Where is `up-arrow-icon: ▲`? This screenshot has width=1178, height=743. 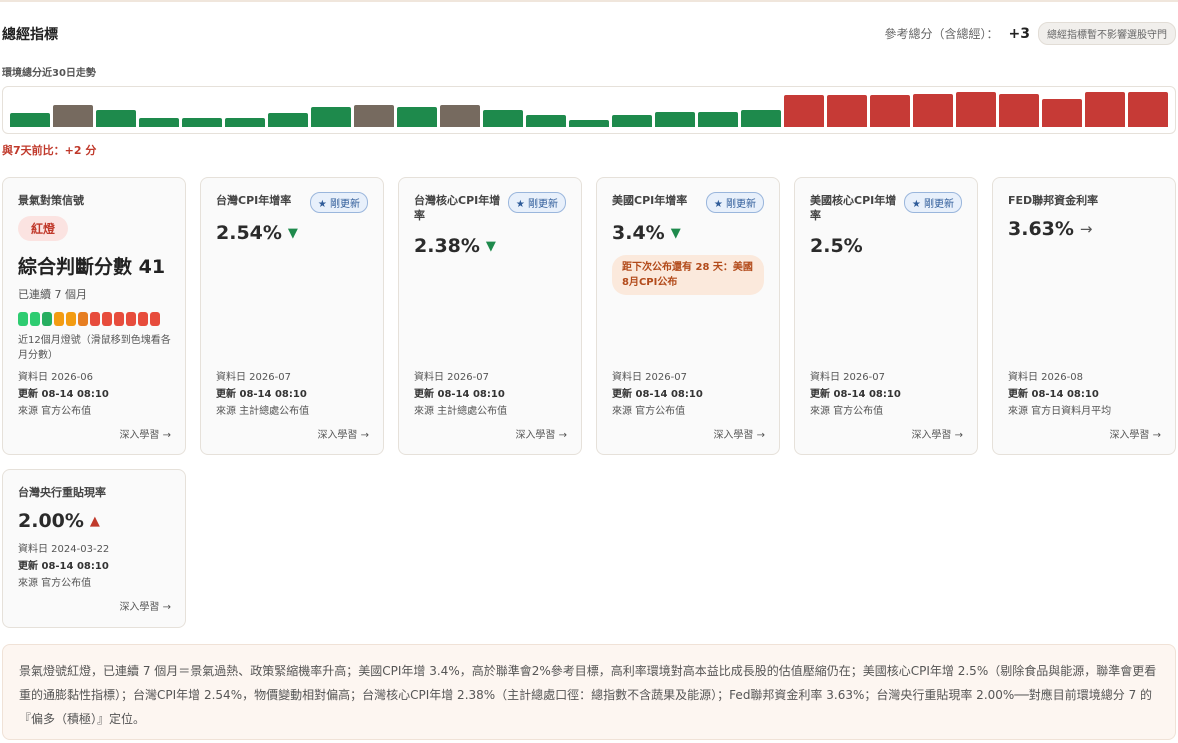 up-arrow-icon: ▲ is located at coordinates (94, 521).